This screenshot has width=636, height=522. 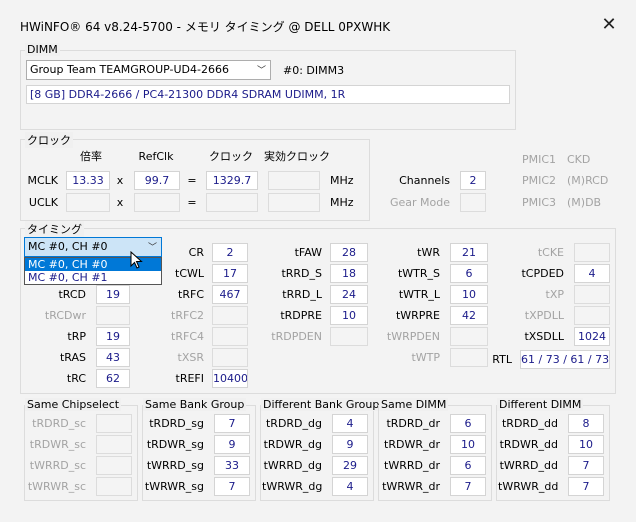 What do you see at coordinates (176, 423) in the screenshot?
I see `trdrd-sg-label: tRDRD_sg` at bounding box center [176, 423].